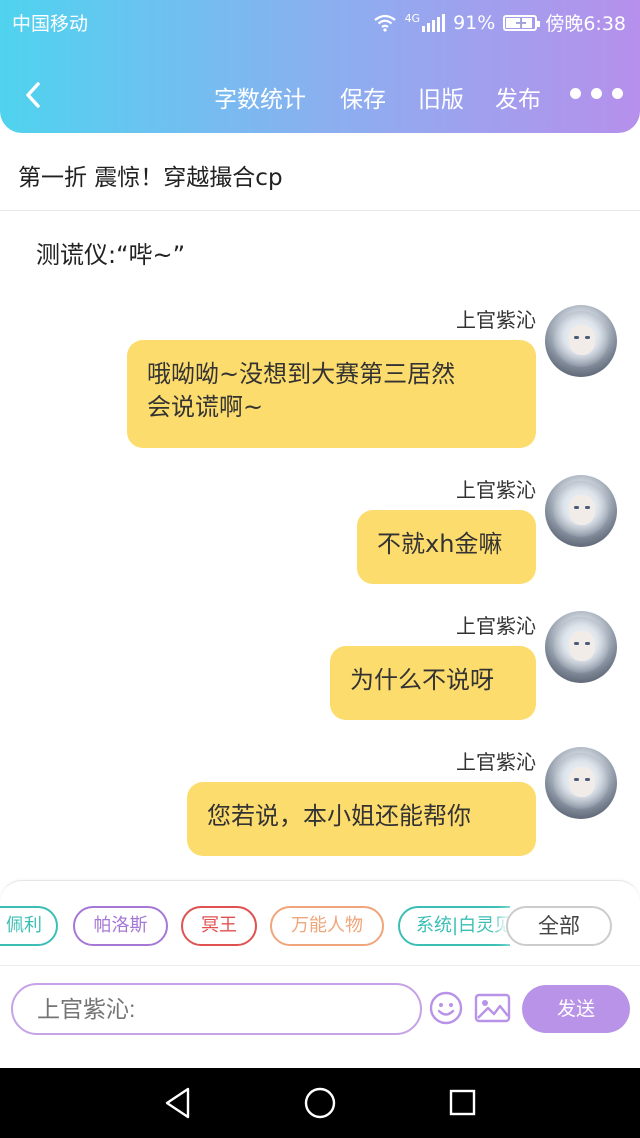 The image size is (640, 1138). I want to click on status-bar: 中国移动 4G 91% + 傍晚6:38, so click(320, 22).